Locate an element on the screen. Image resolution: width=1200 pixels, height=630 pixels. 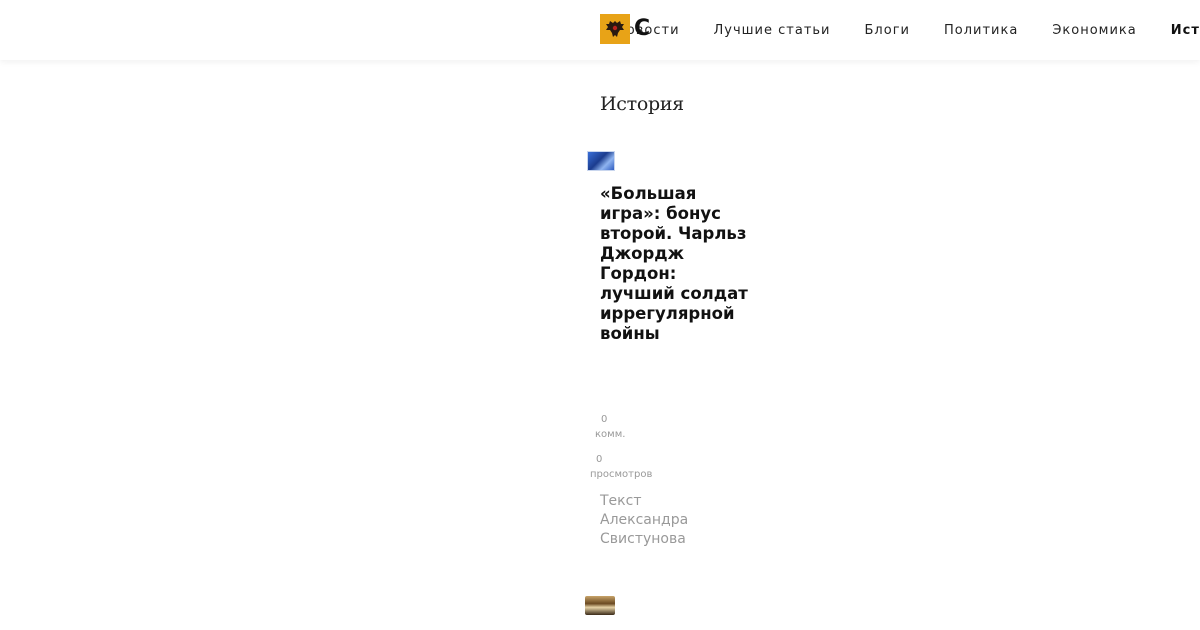
nav-item-politics: Политика is located at coordinates (981, 30).